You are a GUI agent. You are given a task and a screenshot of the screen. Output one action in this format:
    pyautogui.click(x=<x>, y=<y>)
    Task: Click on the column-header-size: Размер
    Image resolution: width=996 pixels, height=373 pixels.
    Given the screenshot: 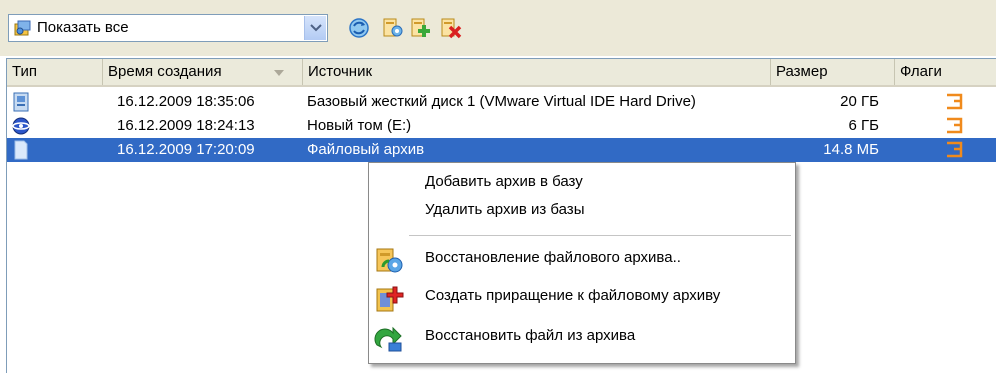 What is the action you would take?
    pyautogui.click(x=833, y=72)
    